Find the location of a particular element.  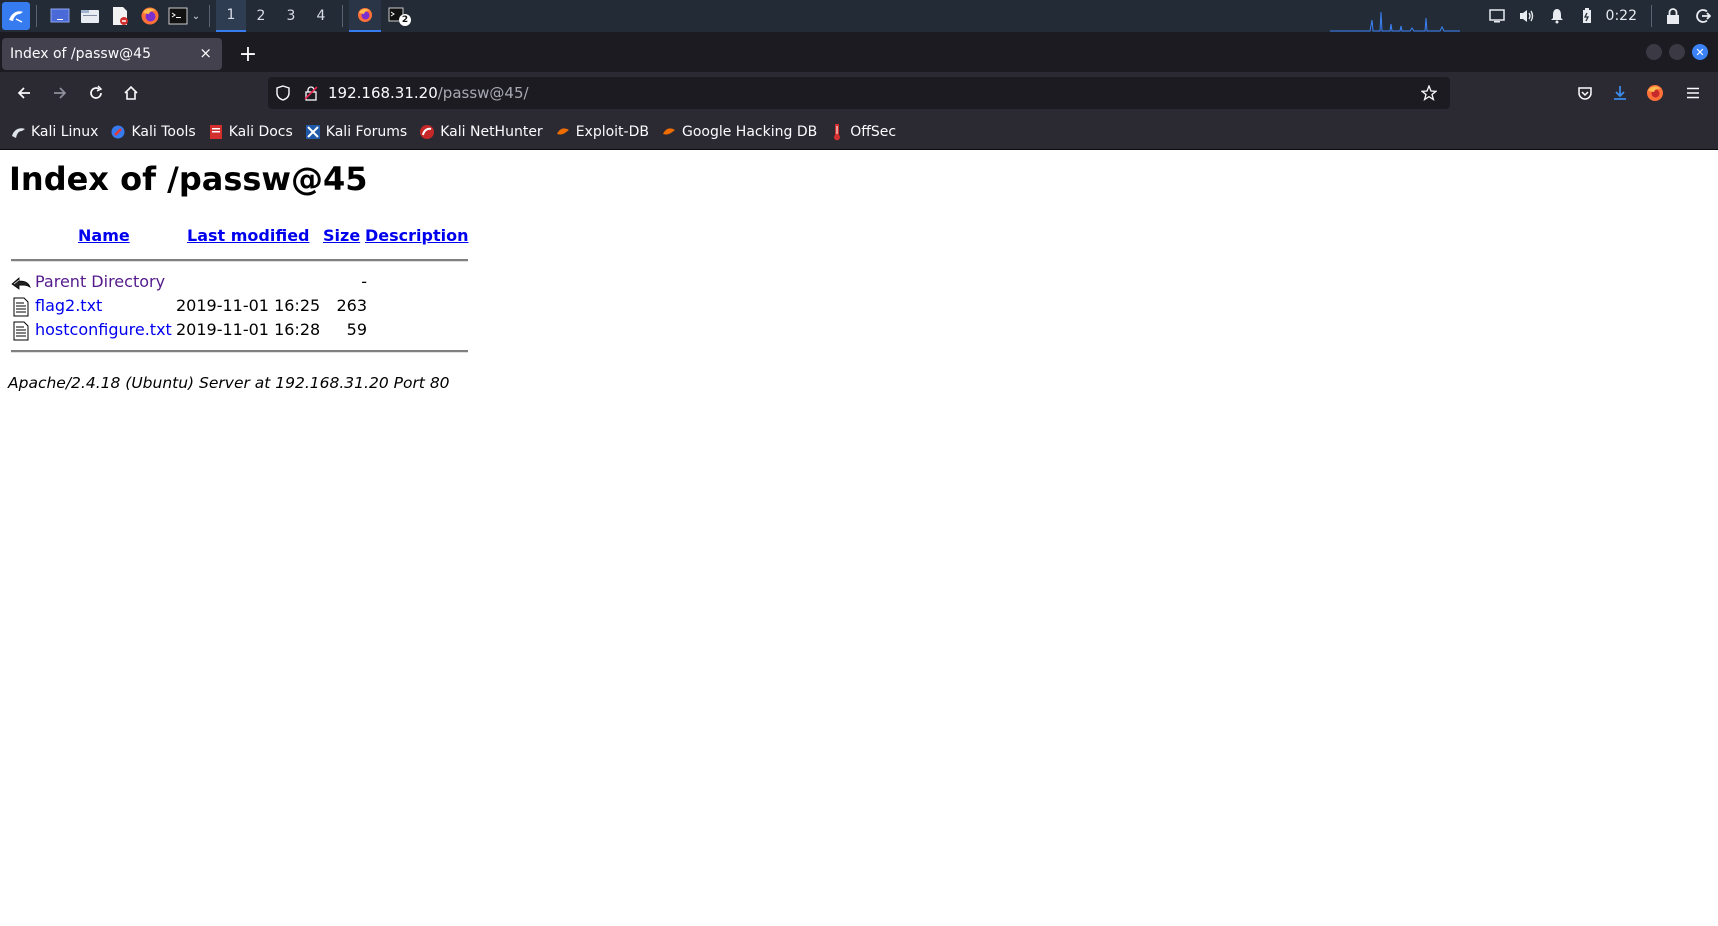

workspace-1: 1 is located at coordinates (231, 16).